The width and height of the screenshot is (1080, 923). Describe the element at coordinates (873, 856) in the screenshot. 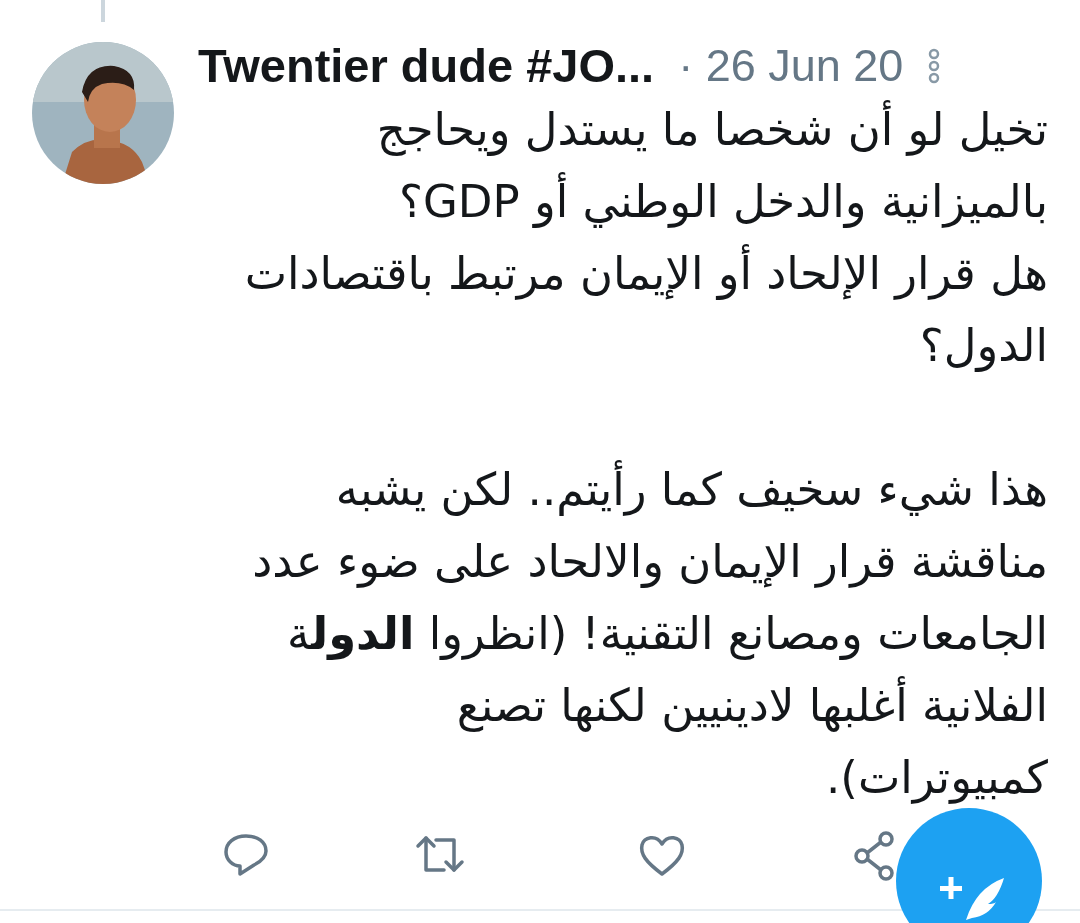

I see `share-icon` at that location.